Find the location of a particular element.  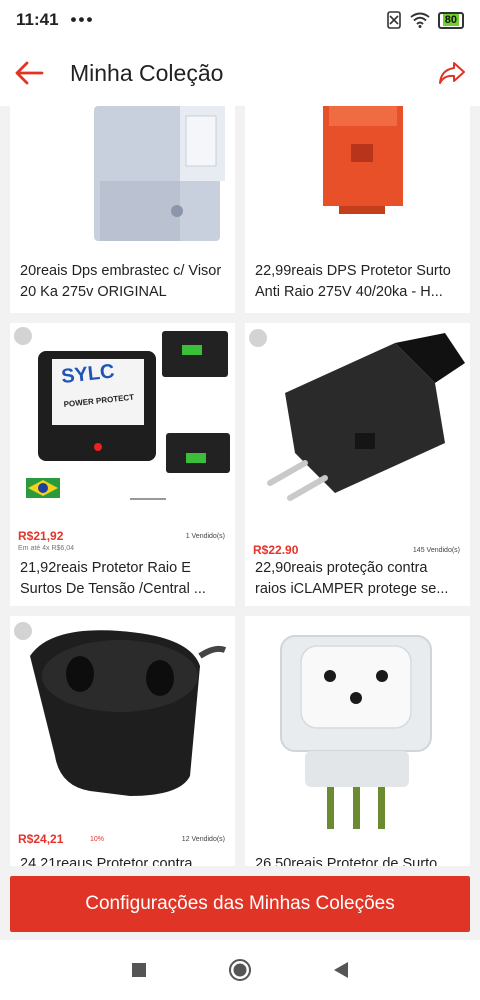

product-price: R$21,92 is located at coordinates (41, 536).